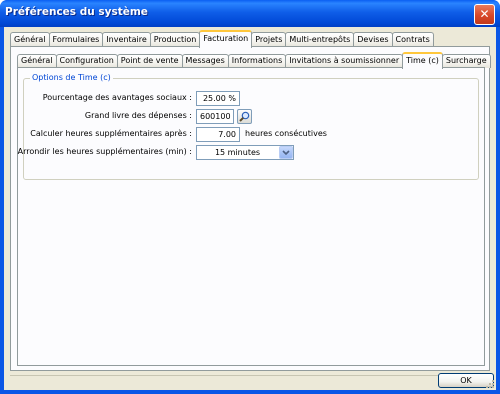 The width and height of the screenshot is (500, 394). I want to click on tab-inventaire: Inventaire, so click(126, 39).